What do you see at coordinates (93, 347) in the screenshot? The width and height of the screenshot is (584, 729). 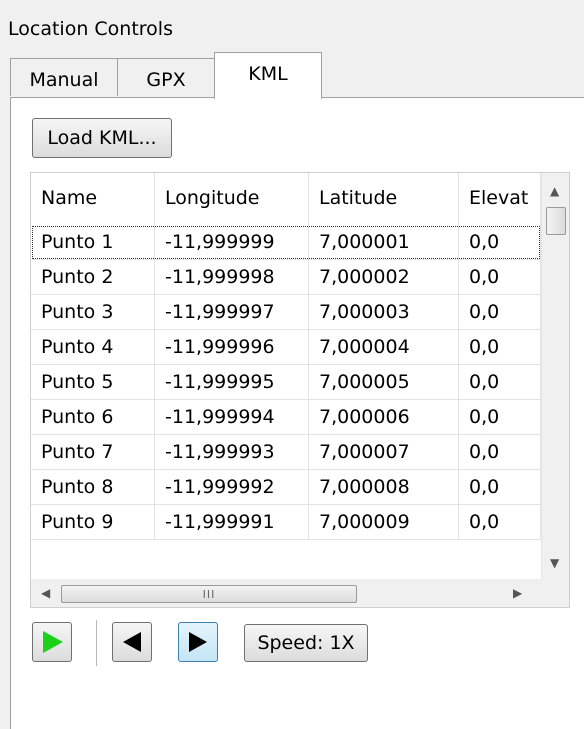 I see `cell-name: Punto 4` at bounding box center [93, 347].